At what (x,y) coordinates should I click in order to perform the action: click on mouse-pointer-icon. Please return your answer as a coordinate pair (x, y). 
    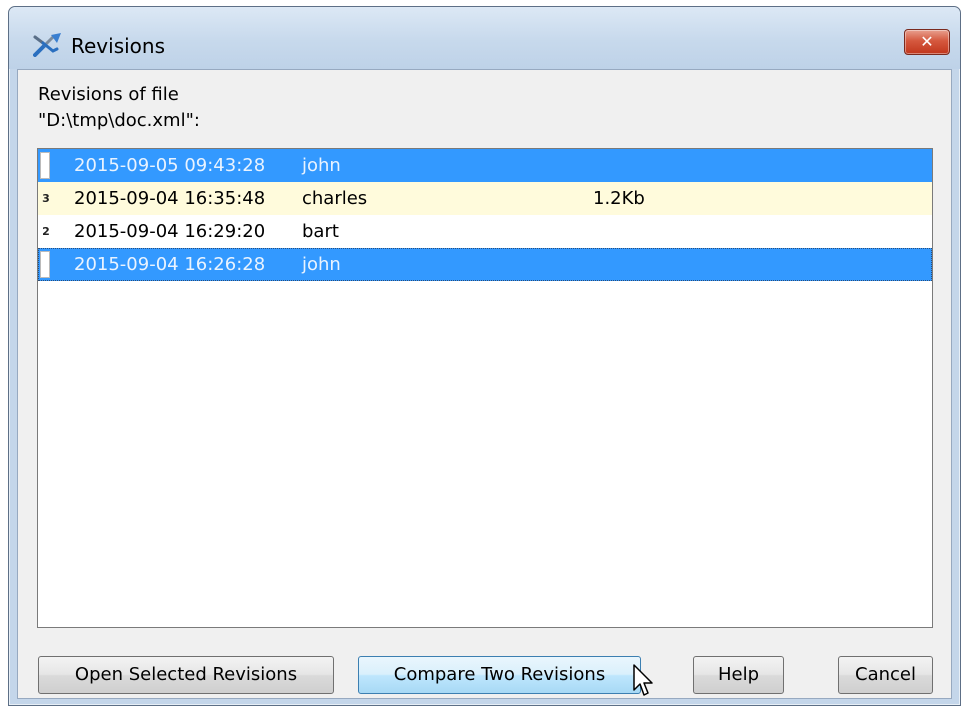
    Looking at the image, I should click on (643, 680).